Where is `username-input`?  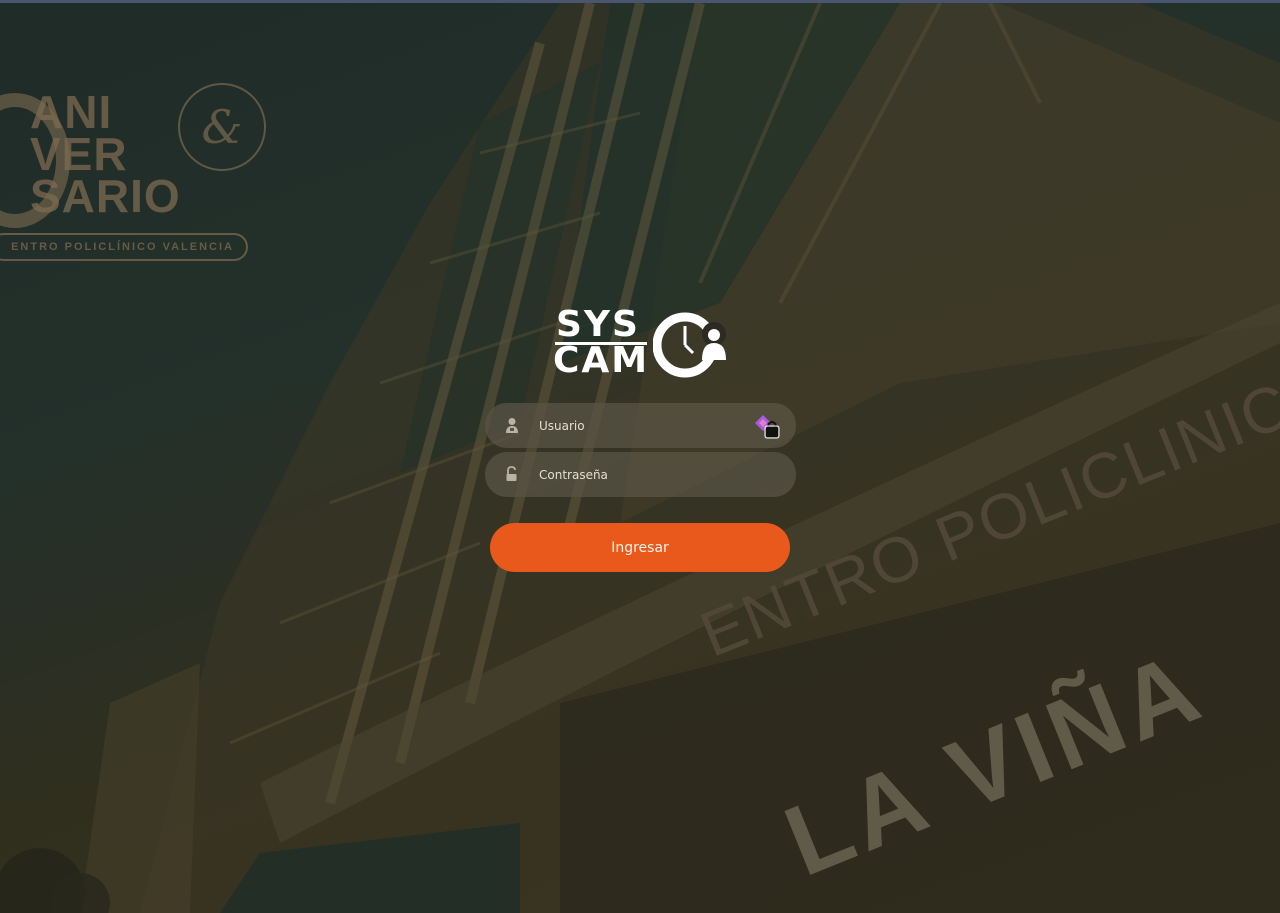 username-input is located at coordinates (639, 425).